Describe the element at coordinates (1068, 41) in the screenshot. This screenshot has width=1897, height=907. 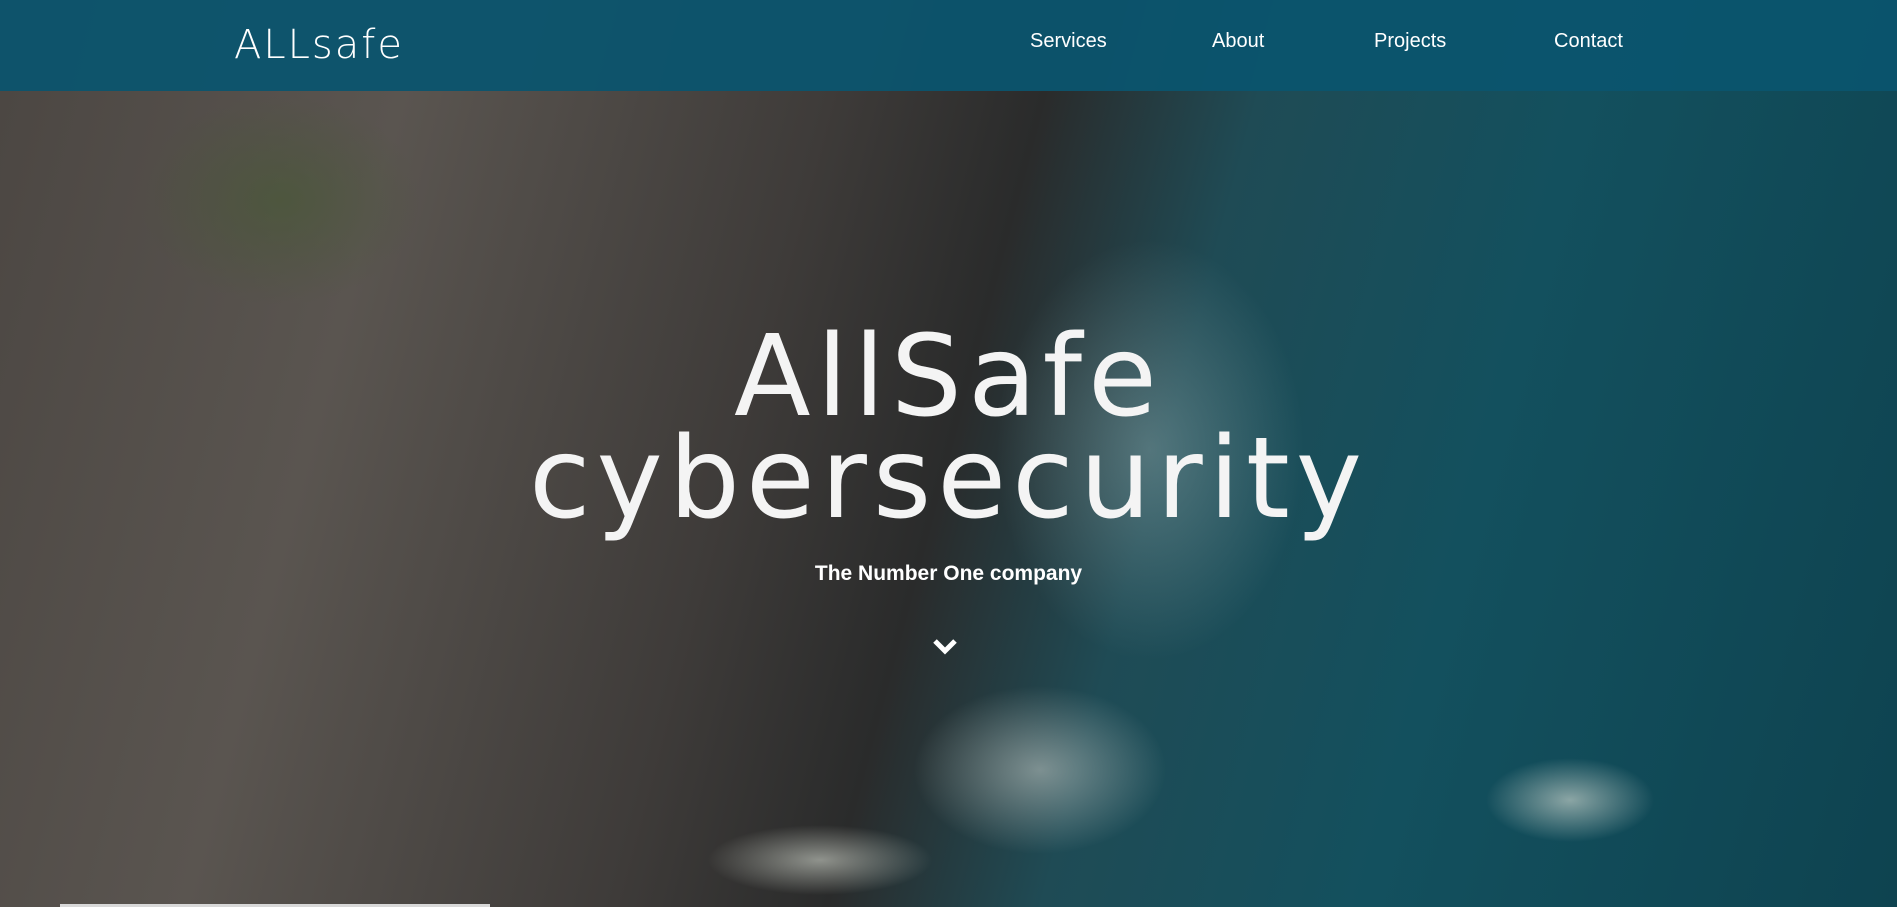
I see `nav-services: Services` at that location.